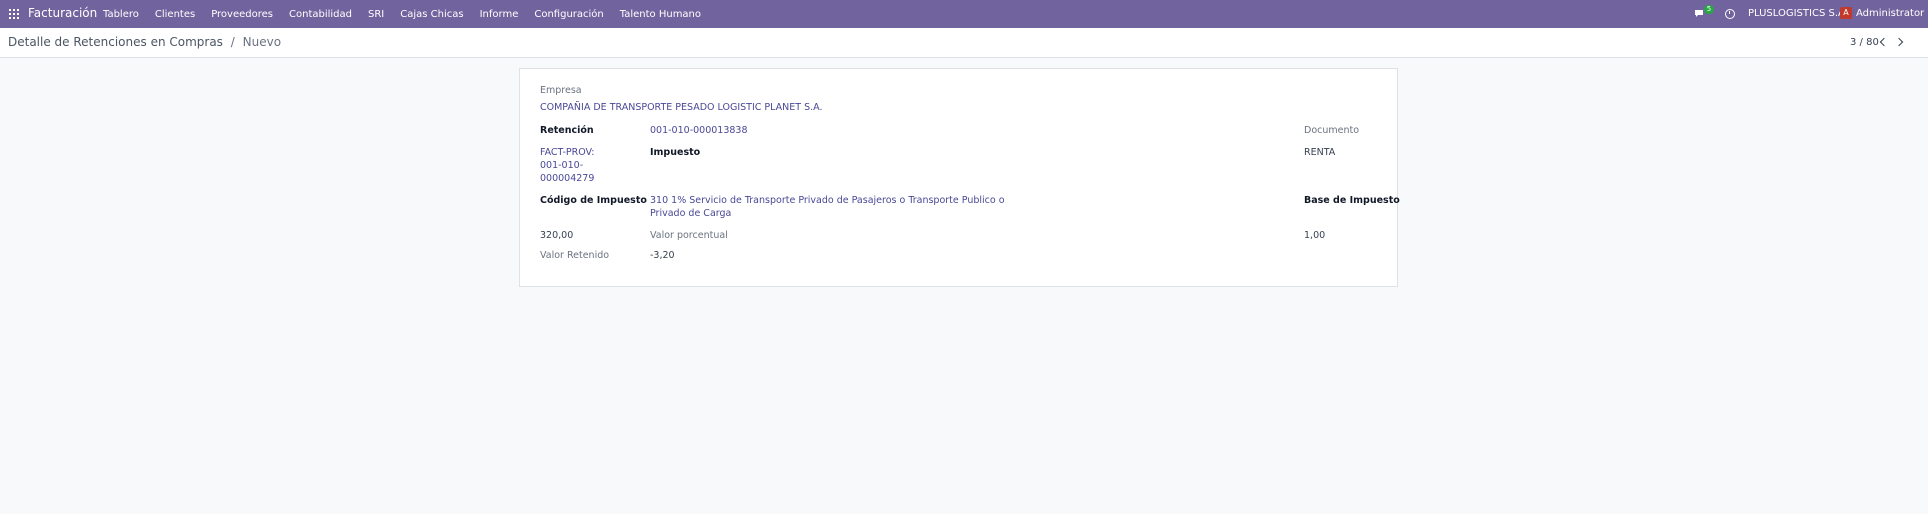 The image size is (1928, 514). I want to click on menu-item-configuracion: Configuración, so click(568, 14).